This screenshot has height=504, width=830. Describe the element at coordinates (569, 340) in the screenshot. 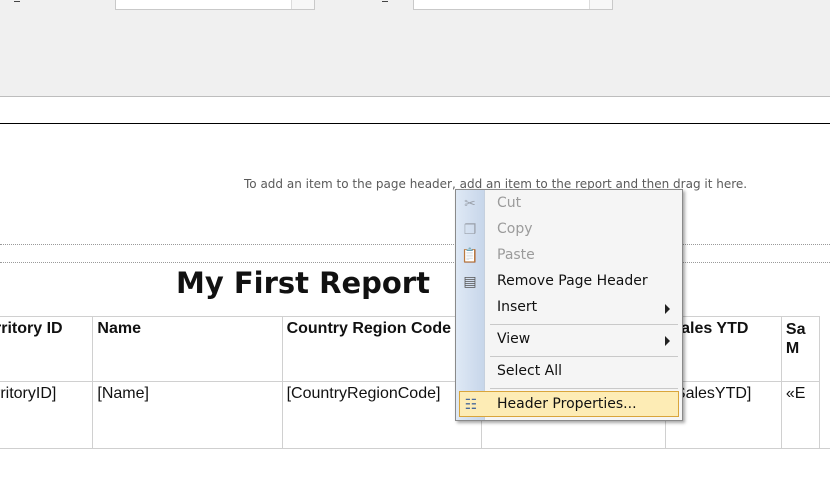

I see `menu-item-view: View` at that location.